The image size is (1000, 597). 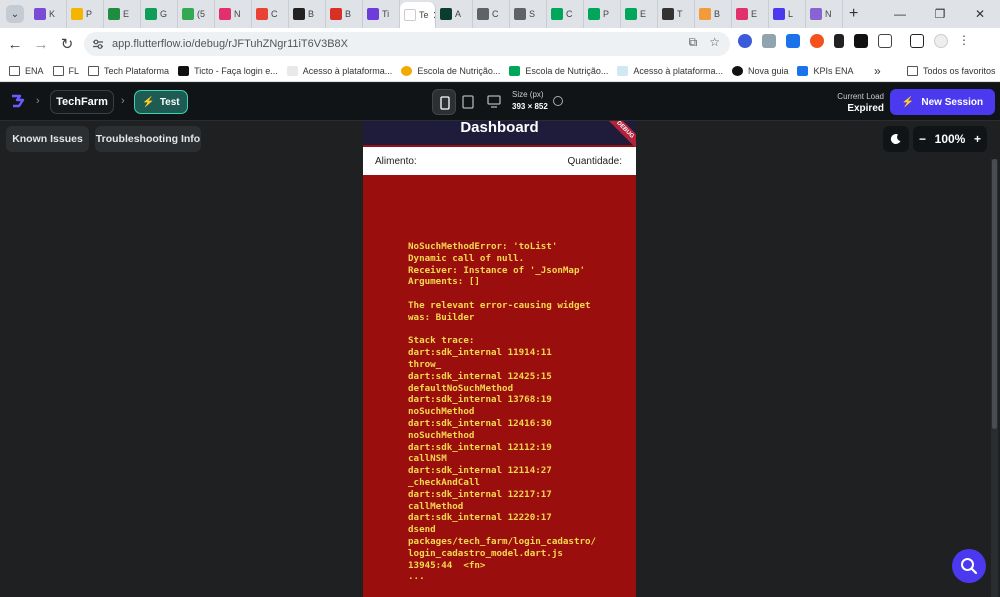 I want to click on device-size-display: Size (px) 393 × 852, so click(x=530, y=101).